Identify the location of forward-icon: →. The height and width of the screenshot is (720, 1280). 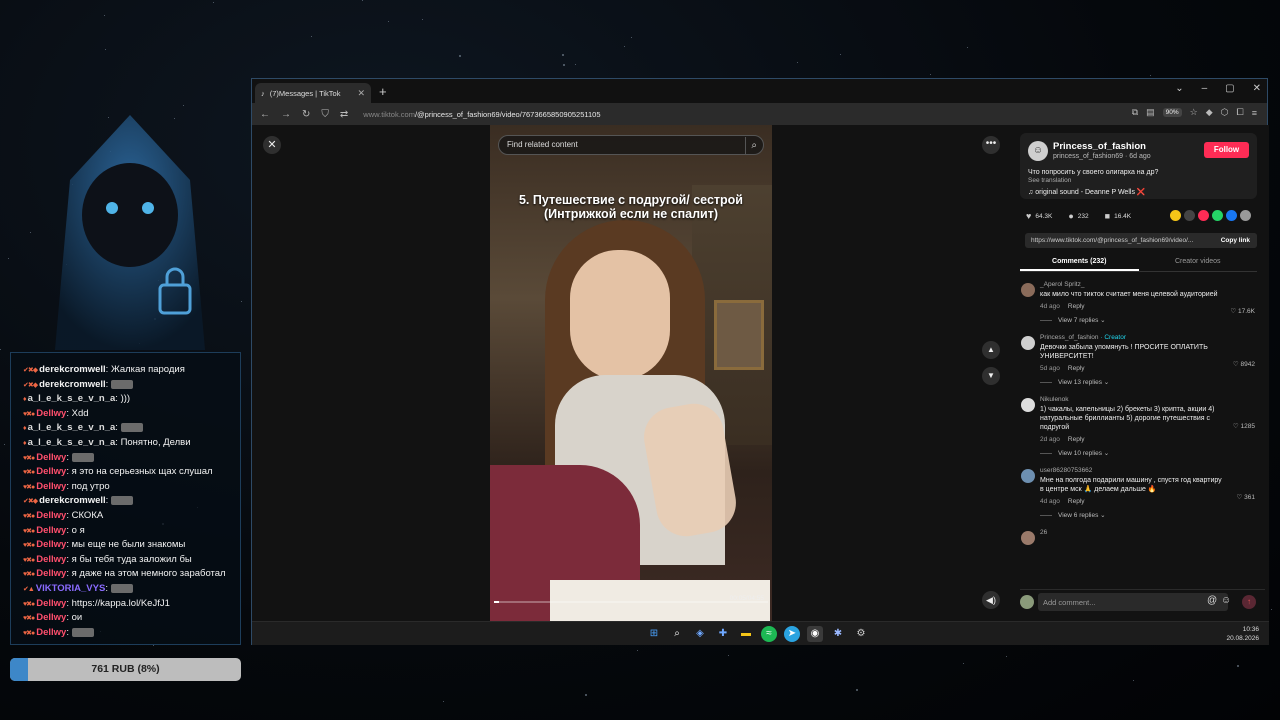
(286, 114).